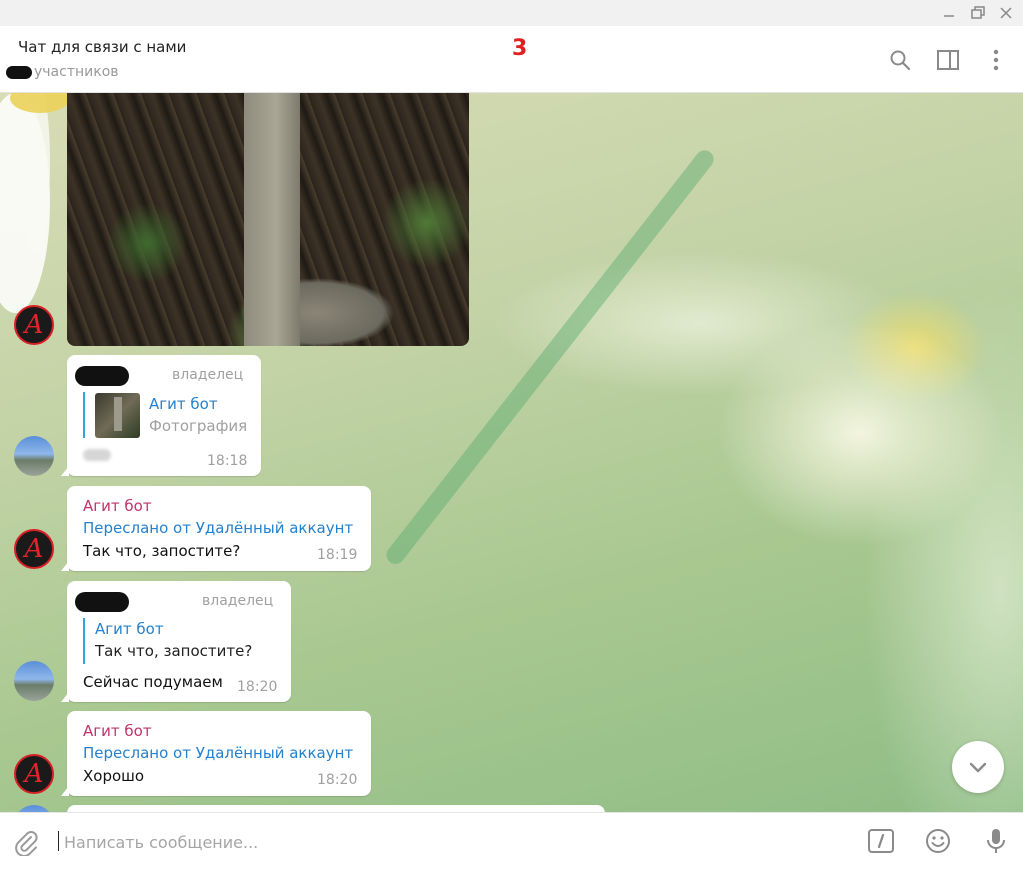  Describe the element at coordinates (949, 13) in the screenshot. I see `minimize-icon` at that location.